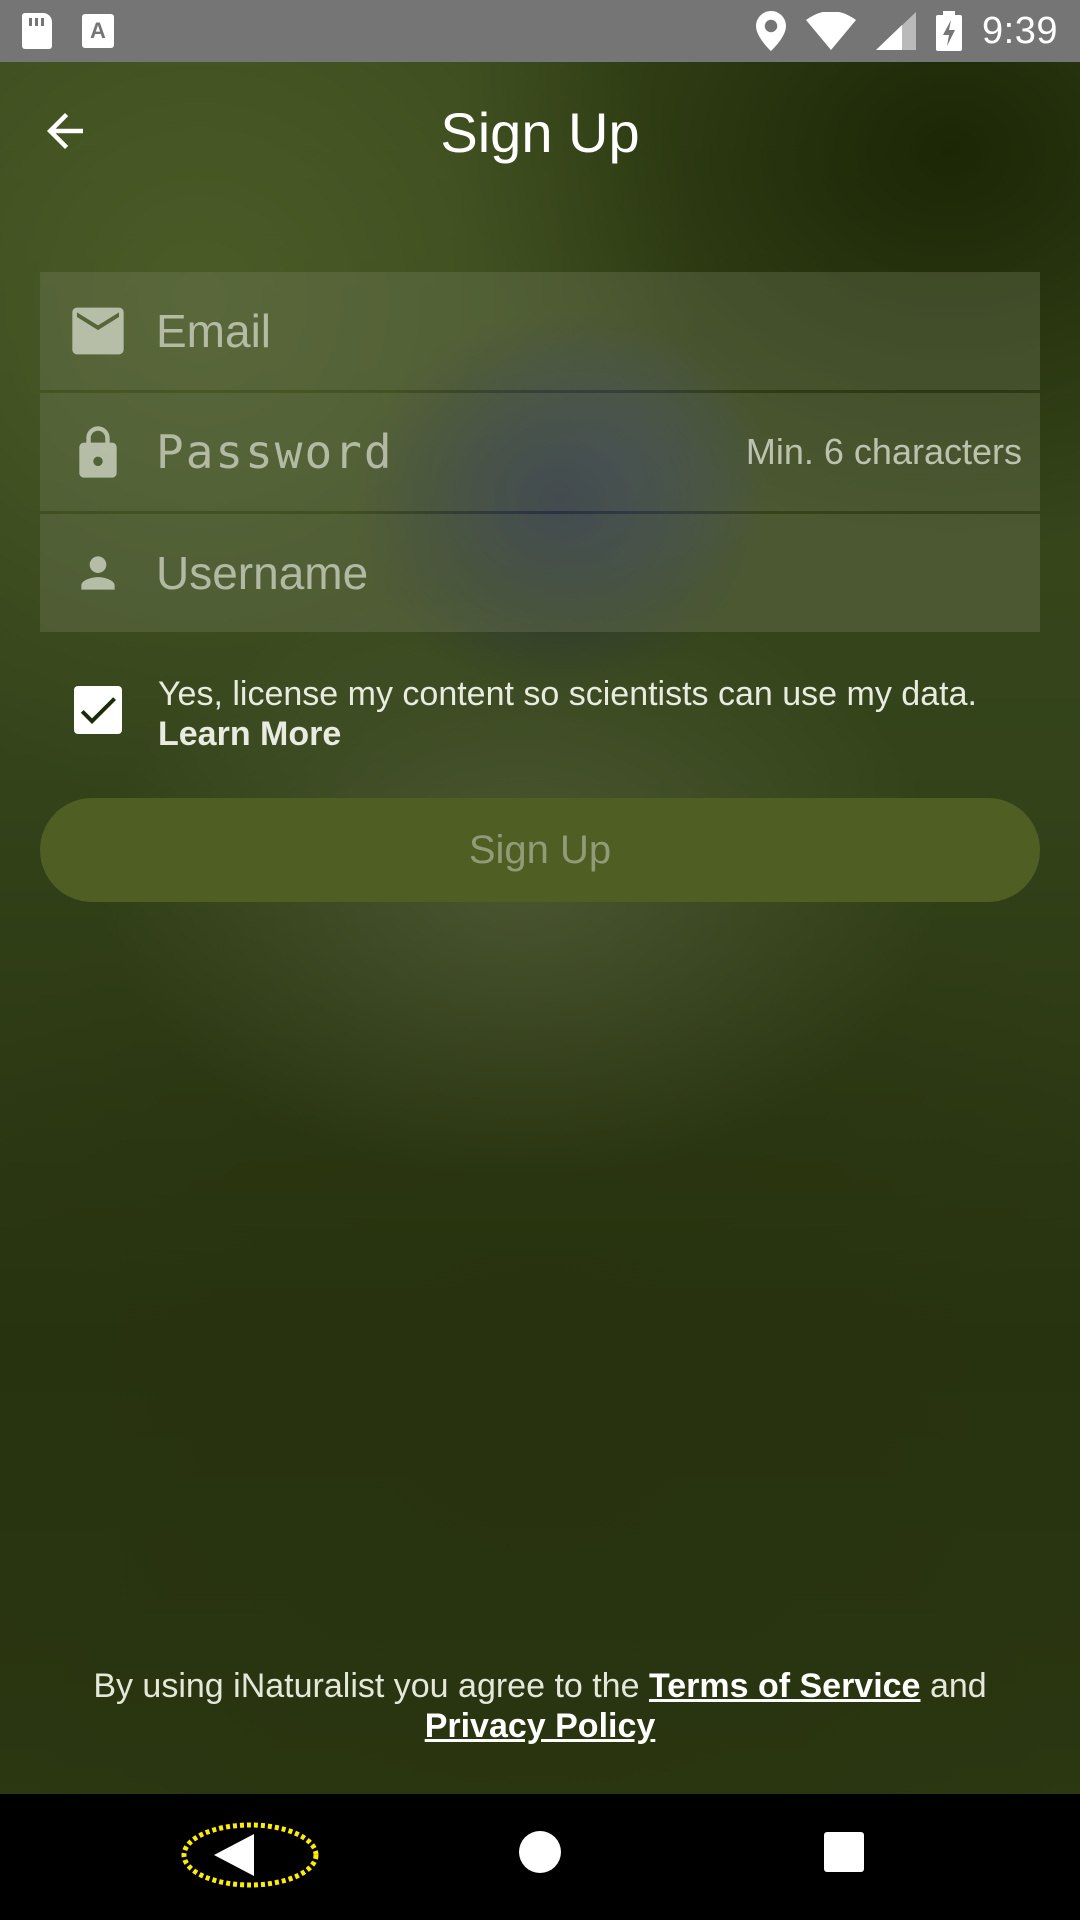 The width and height of the screenshot is (1080, 1920). What do you see at coordinates (588, 331) in the screenshot?
I see `email-input` at bounding box center [588, 331].